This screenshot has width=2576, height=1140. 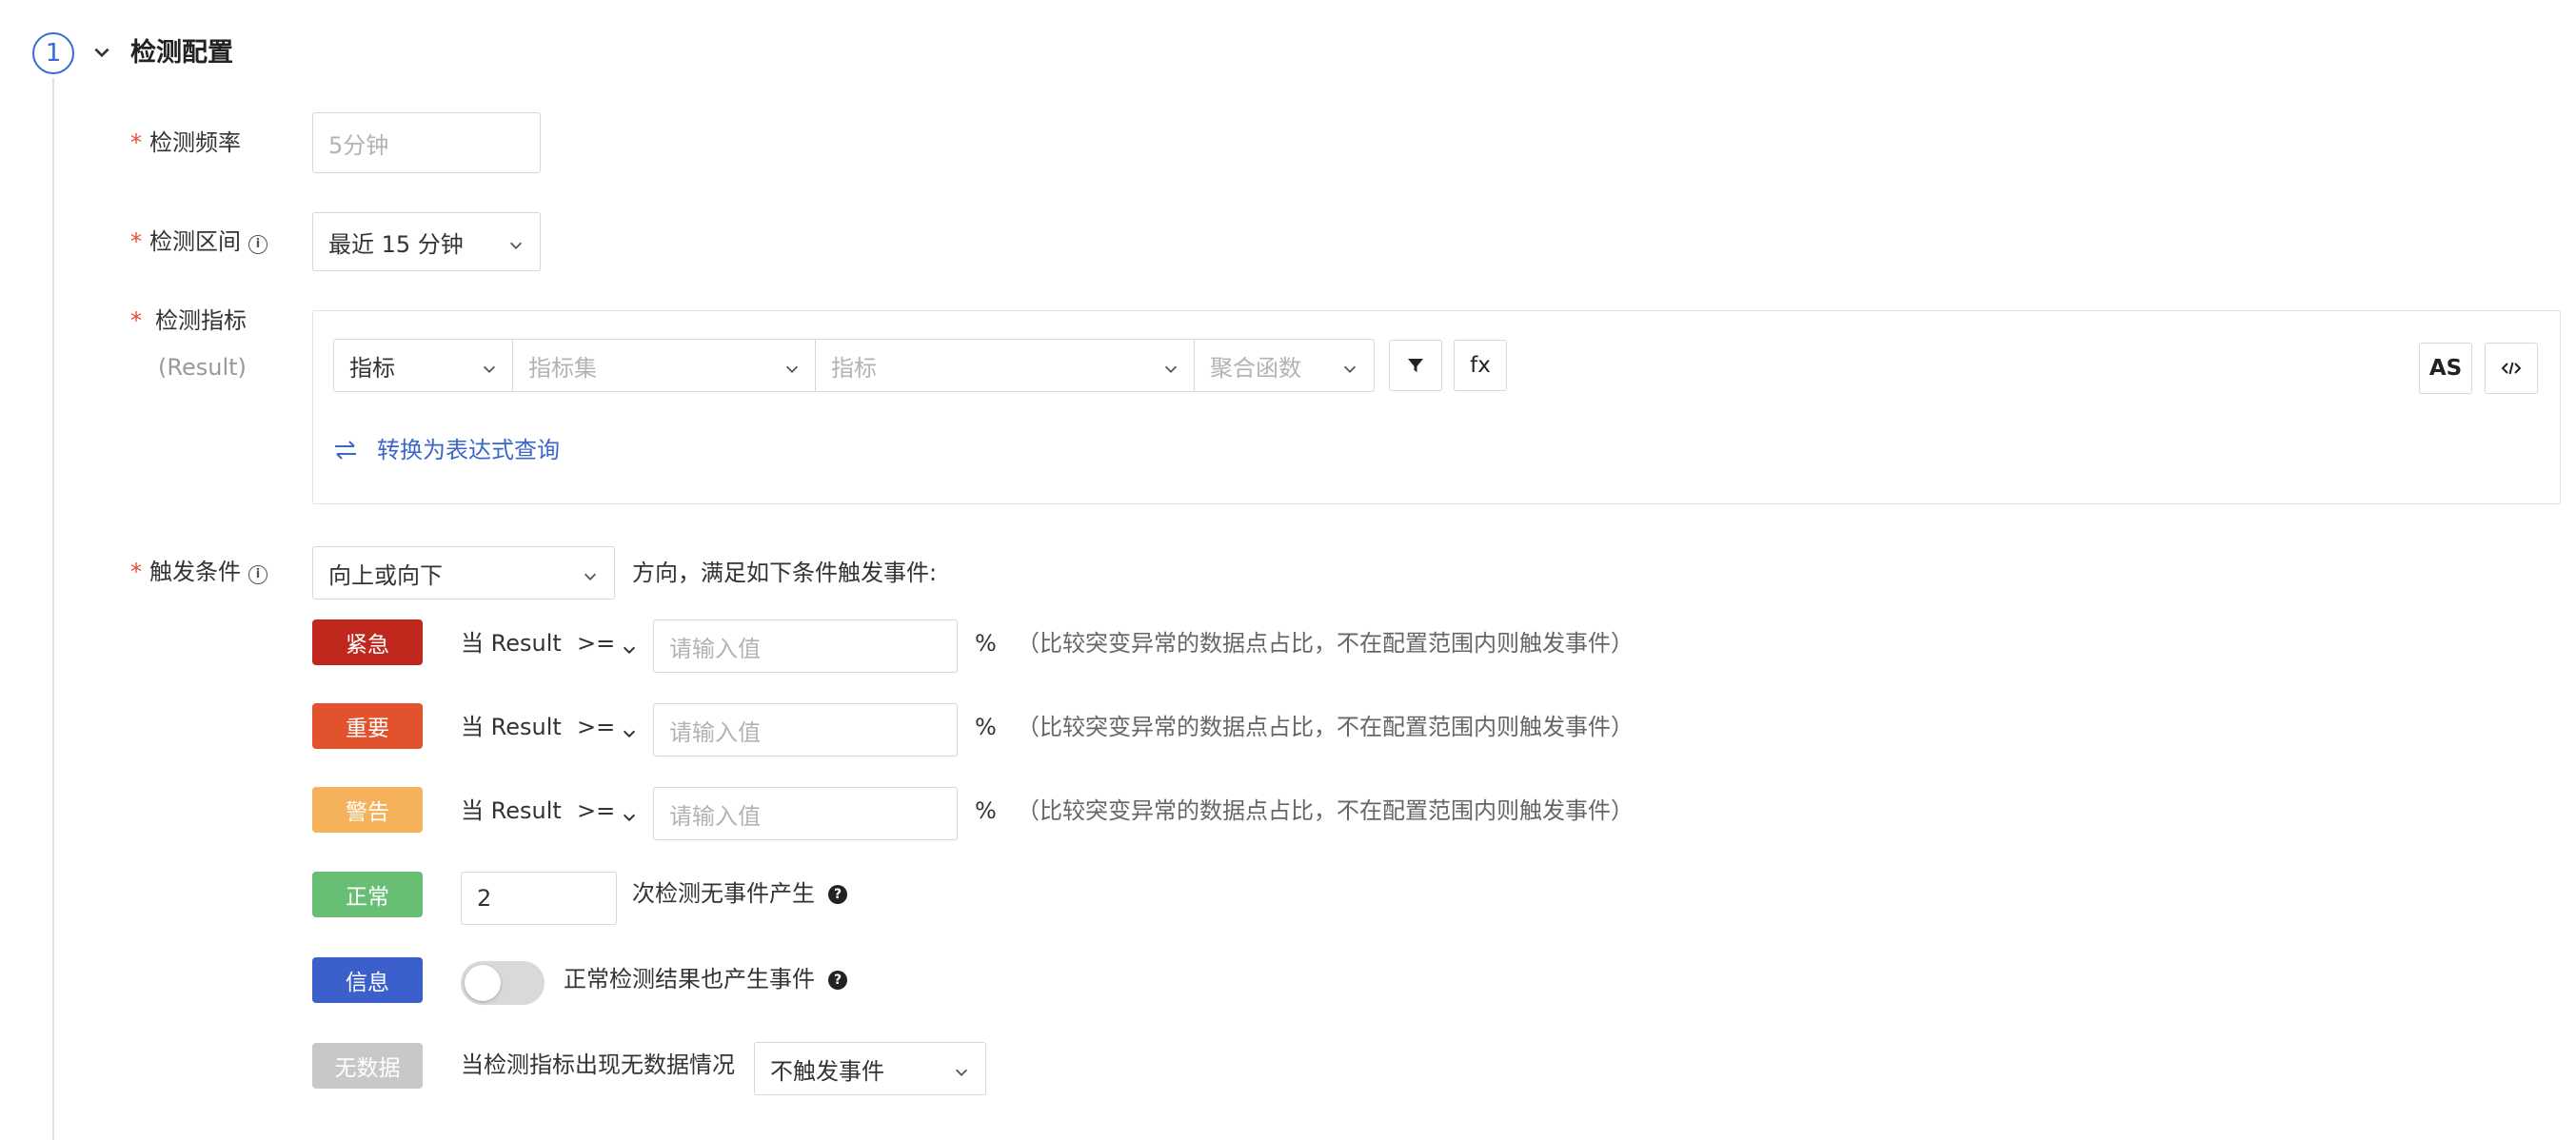 What do you see at coordinates (468, 450) in the screenshot?
I see `convert-link-text: 转换为表达式查询` at bounding box center [468, 450].